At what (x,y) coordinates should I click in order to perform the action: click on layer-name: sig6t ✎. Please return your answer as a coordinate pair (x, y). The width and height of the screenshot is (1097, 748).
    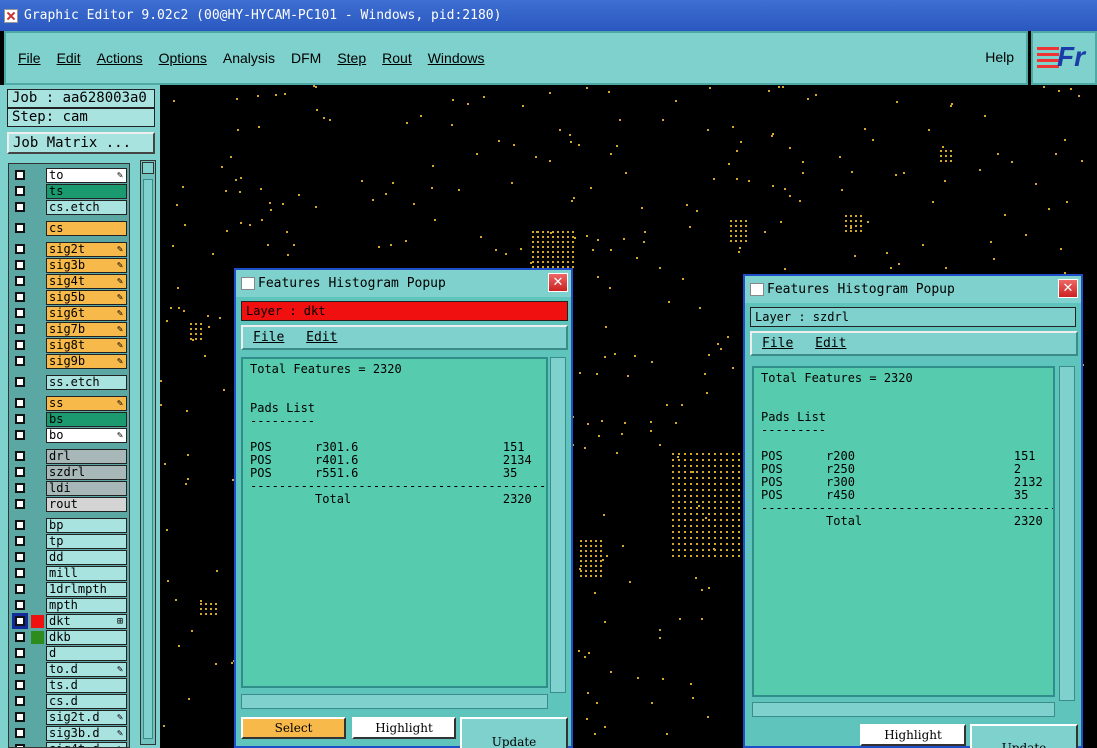
    Looking at the image, I should click on (86, 313).